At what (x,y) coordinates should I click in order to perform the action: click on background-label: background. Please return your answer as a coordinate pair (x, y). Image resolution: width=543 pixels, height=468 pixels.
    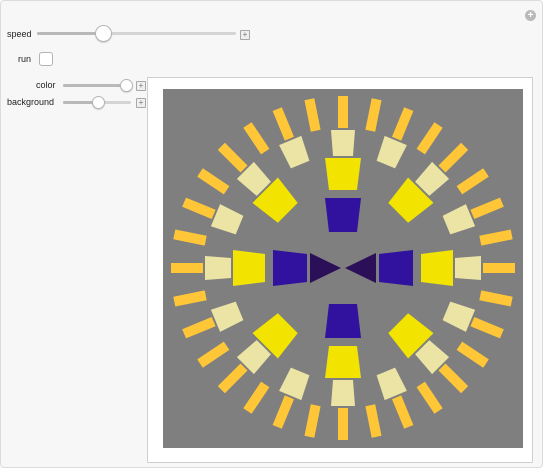
    Looking at the image, I should click on (31, 102).